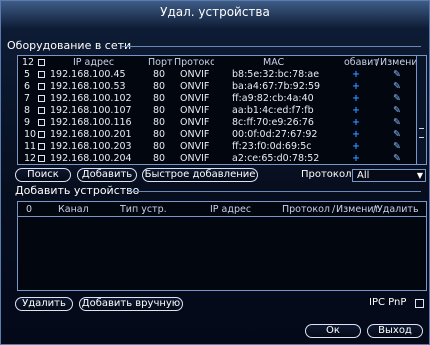 The image size is (430, 345). What do you see at coordinates (326, 174) in the screenshot?
I see `protocol-label: Протокол` at bounding box center [326, 174].